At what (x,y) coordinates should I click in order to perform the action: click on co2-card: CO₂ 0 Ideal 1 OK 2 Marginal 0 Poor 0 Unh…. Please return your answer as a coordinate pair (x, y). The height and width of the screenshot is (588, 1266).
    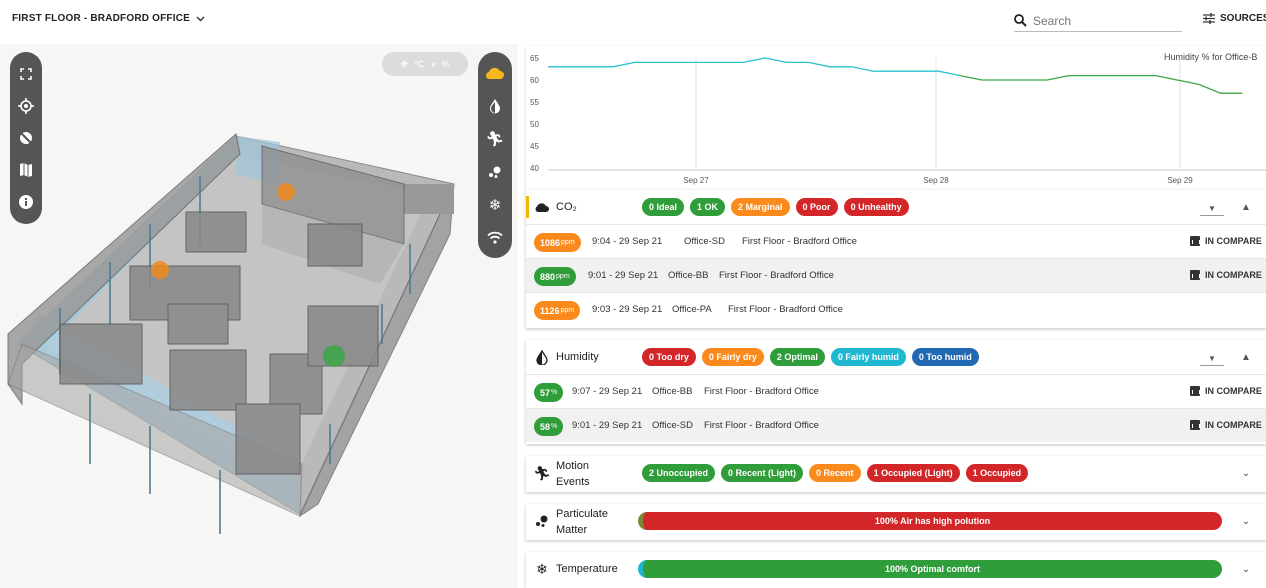
    Looking at the image, I should click on (896, 259).